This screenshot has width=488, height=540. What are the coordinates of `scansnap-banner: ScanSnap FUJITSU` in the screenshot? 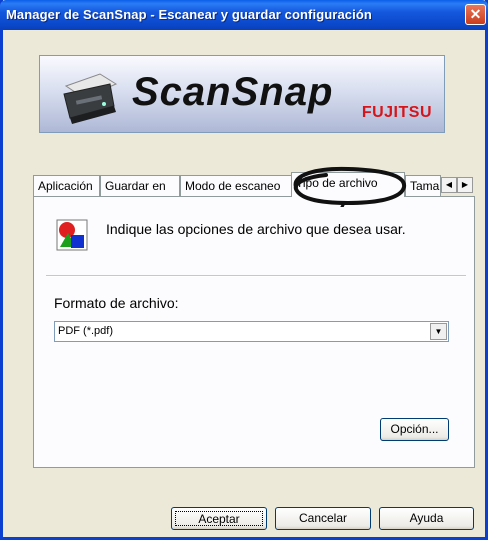 It's located at (242, 94).